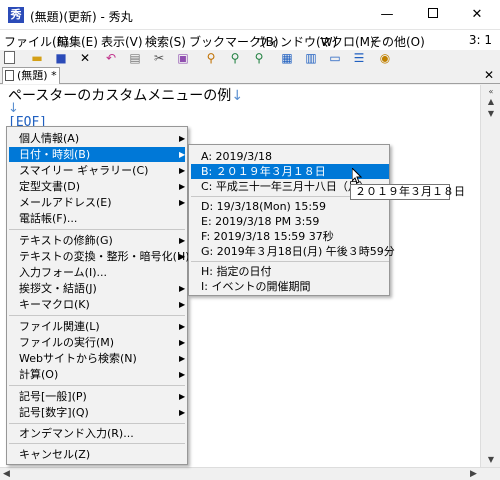  I want to click on replace-icon: ▥, so click(311, 58).